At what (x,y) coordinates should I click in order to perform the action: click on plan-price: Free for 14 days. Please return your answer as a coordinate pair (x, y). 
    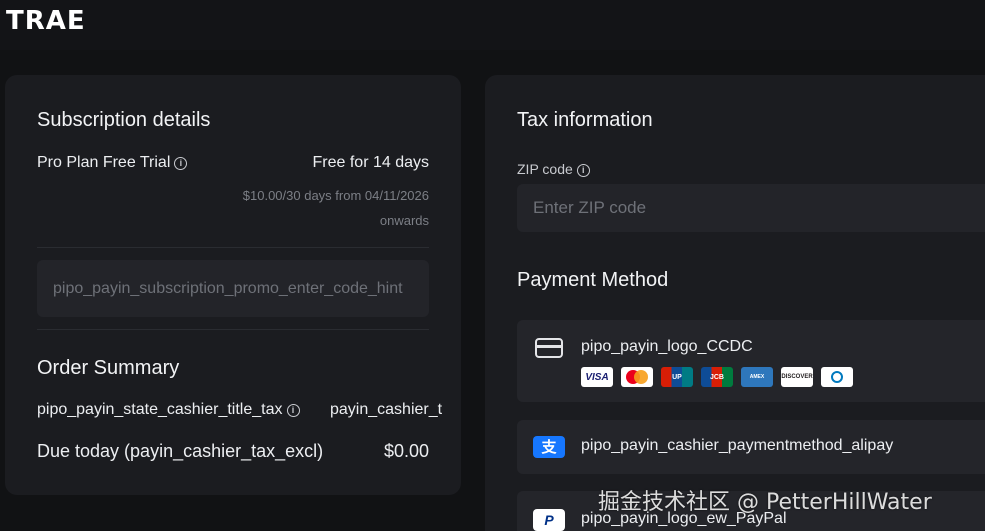
    Looking at the image, I should click on (371, 162).